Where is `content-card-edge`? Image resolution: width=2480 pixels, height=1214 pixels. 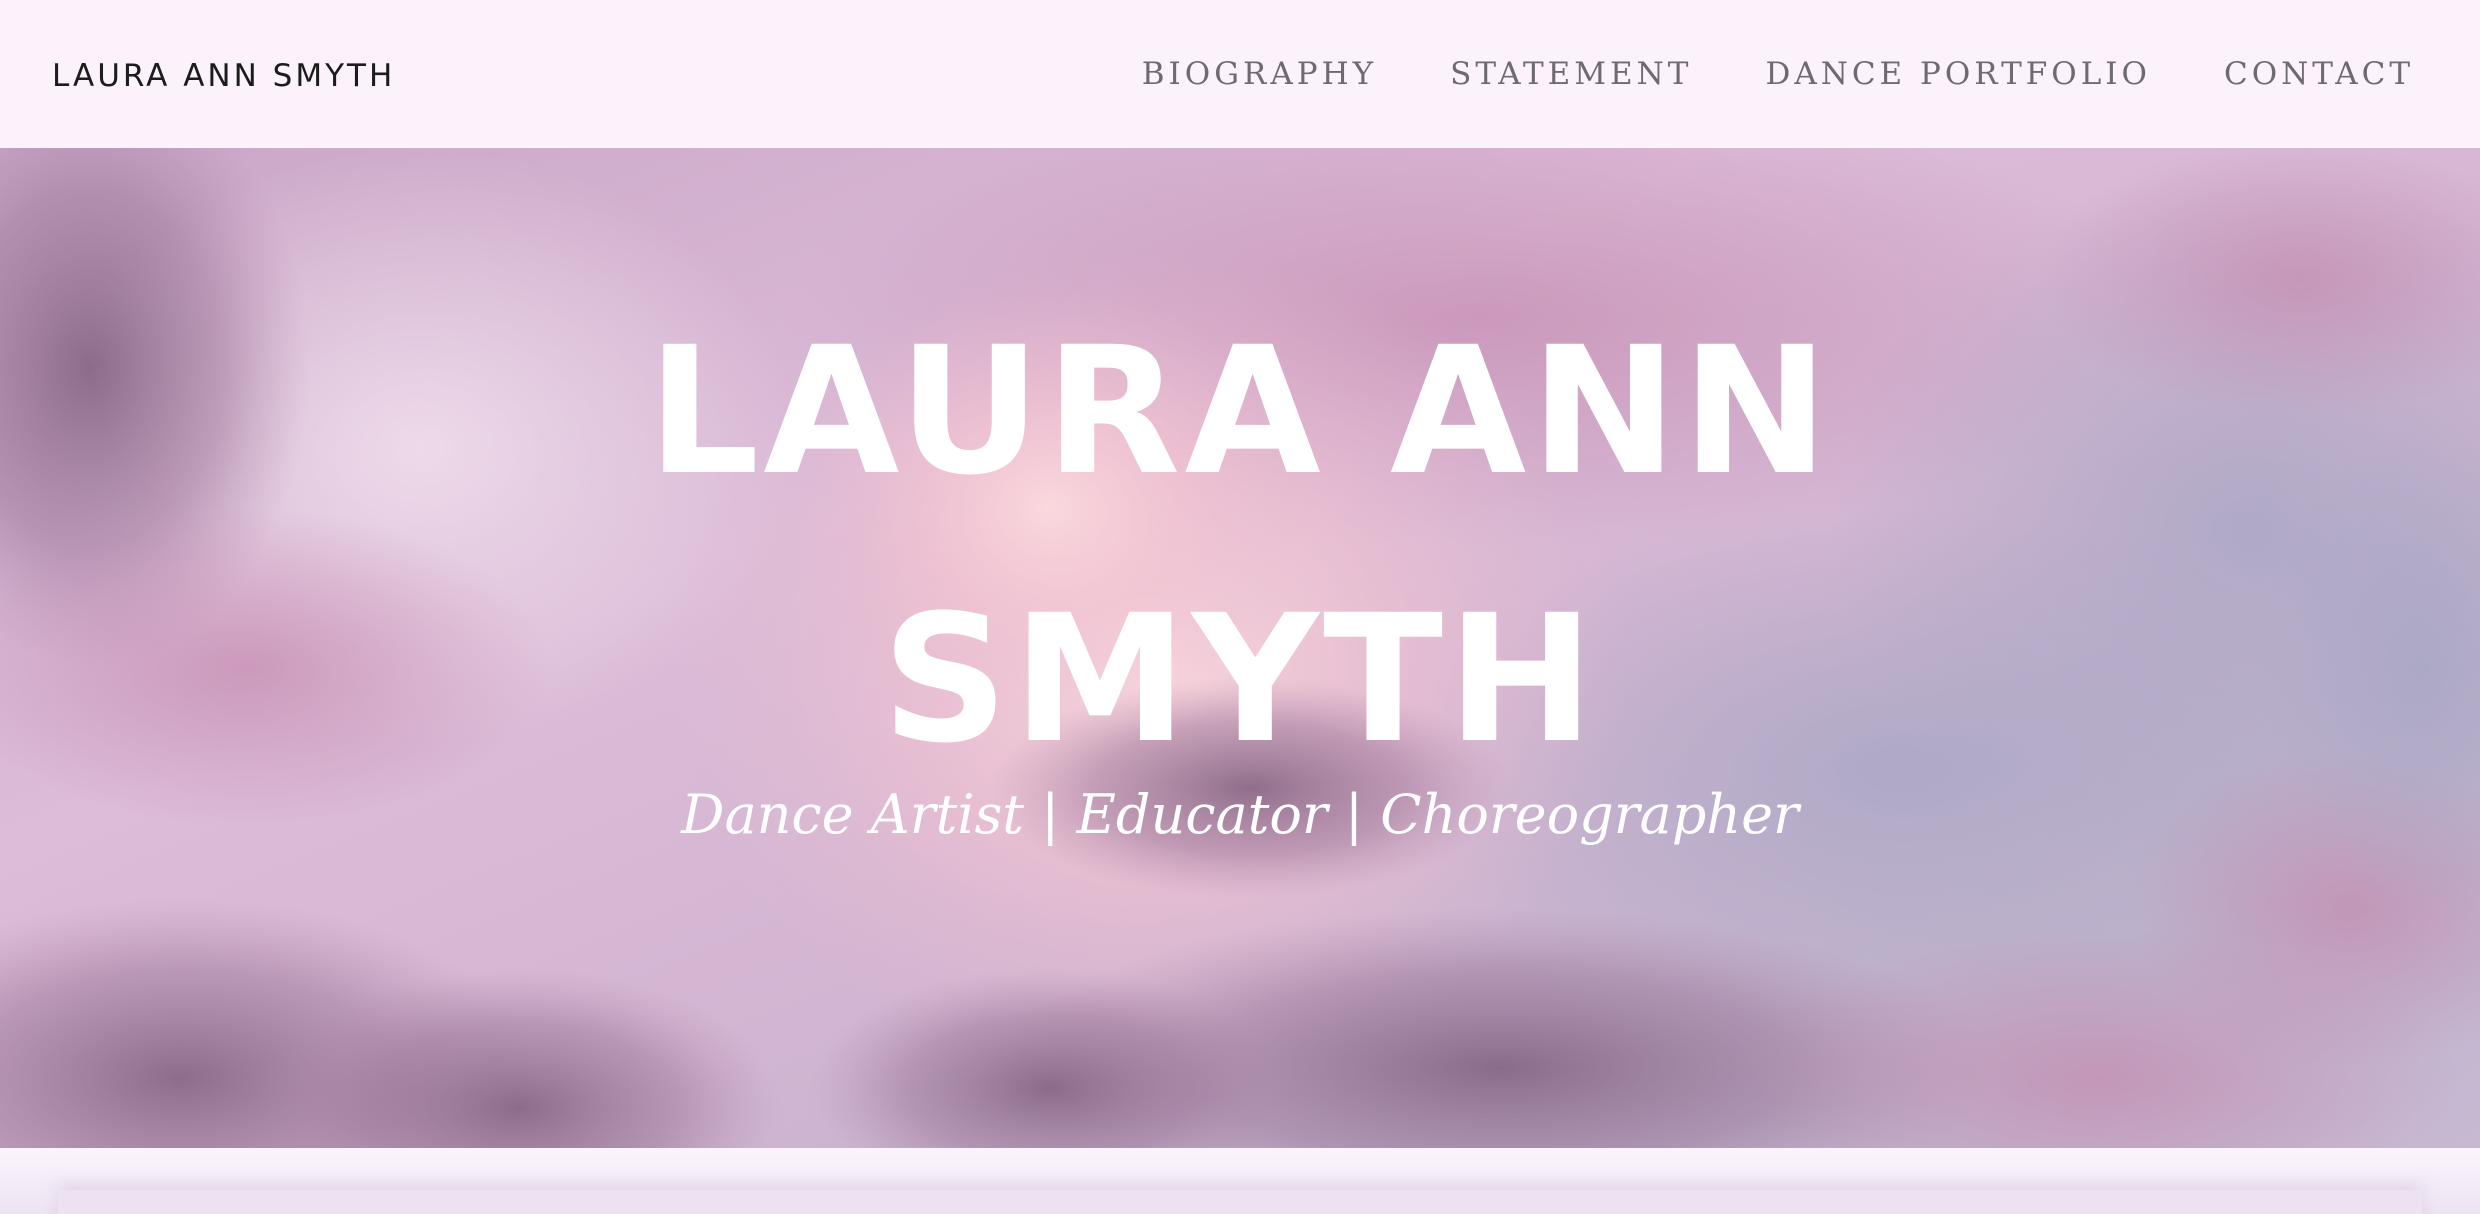 content-card-edge is located at coordinates (1240, 1202).